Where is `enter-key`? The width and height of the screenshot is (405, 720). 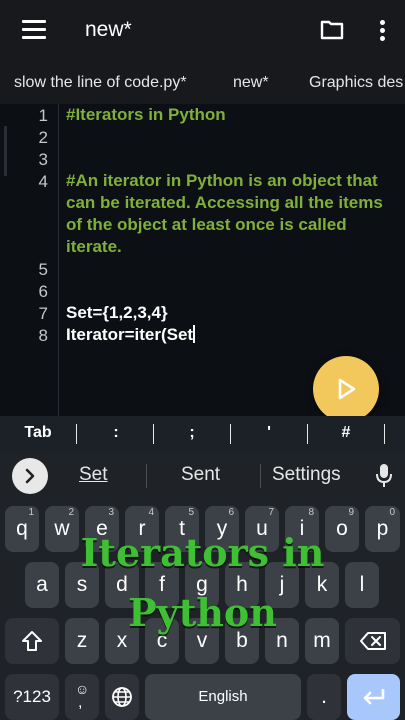
enter-key is located at coordinates (373, 697).